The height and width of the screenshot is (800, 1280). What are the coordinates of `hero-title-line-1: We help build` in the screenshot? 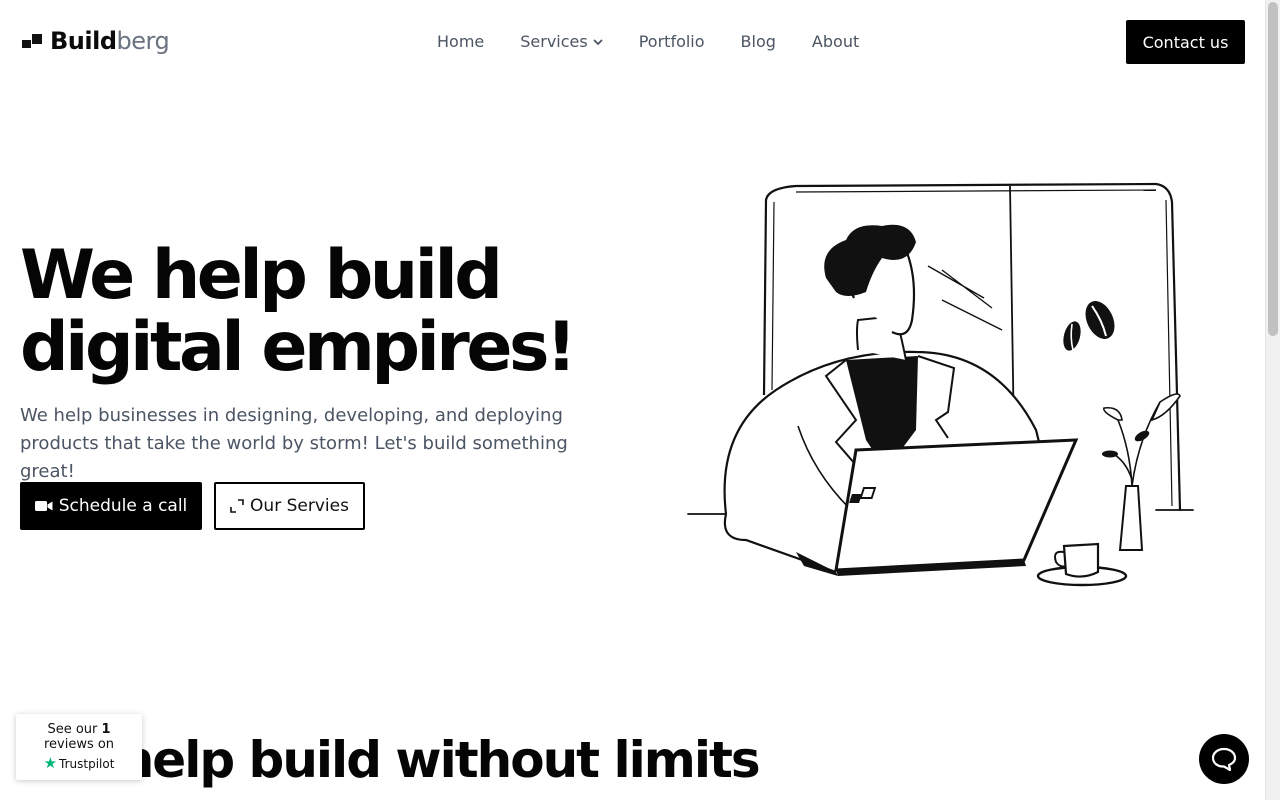 It's located at (261, 275).